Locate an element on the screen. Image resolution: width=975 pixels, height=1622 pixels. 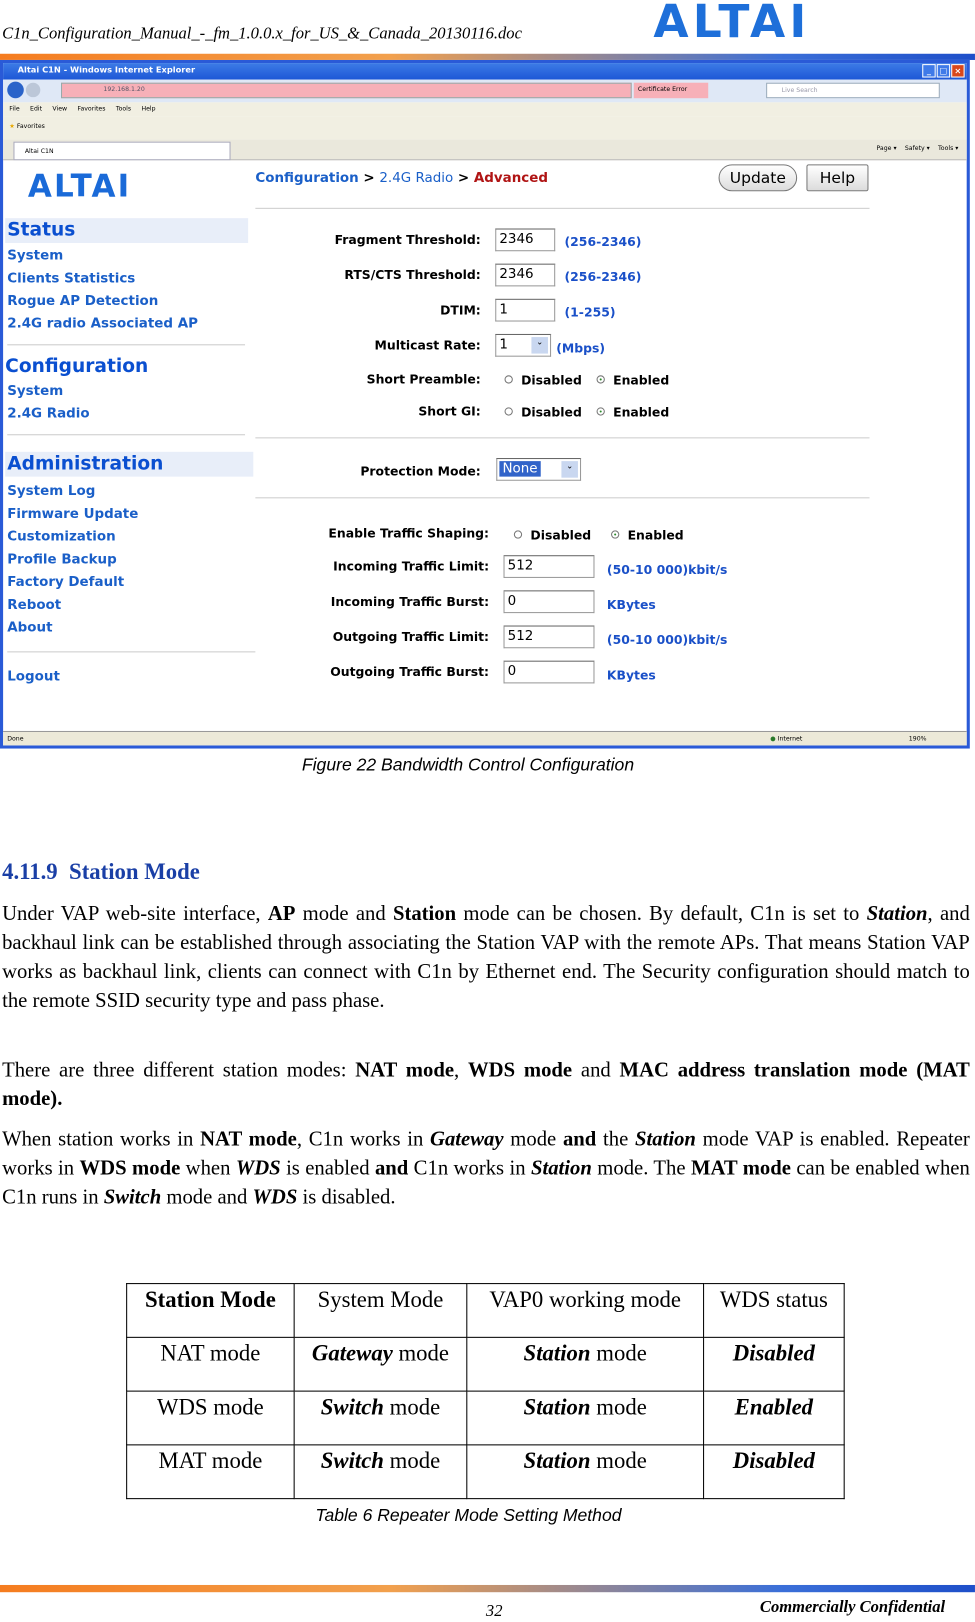
nav-logout: Logout is located at coordinates (33, 677).